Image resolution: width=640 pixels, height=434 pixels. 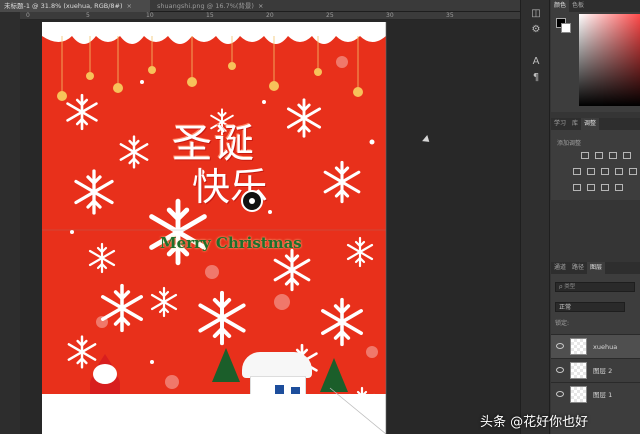 What do you see at coordinates (595, 6) in the screenshot?
I see `color-panel-tabs: 颜色 色板` at bounding box center [595, 6].